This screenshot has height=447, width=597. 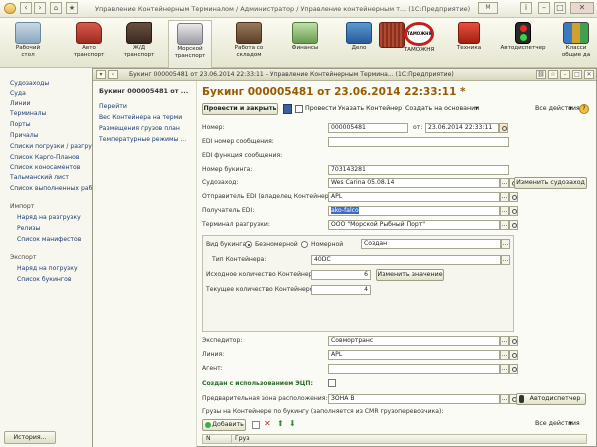 What do you see at coordinates (49, 239) in the screenshot?
I see `left-nav-item: Список манифестов` at bounding box center [49, 239].